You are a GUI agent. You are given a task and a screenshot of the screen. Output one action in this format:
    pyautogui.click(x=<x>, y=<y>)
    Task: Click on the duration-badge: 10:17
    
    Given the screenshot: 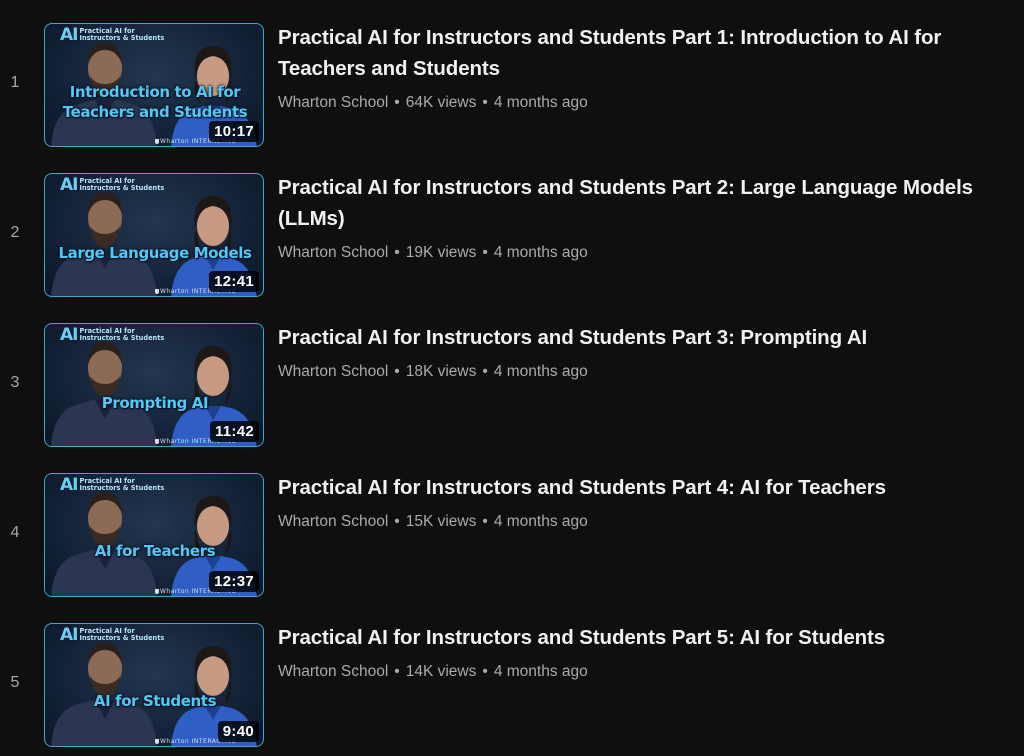 What is the action you would take?
    pyautogui.click(x=234, y=131)
    